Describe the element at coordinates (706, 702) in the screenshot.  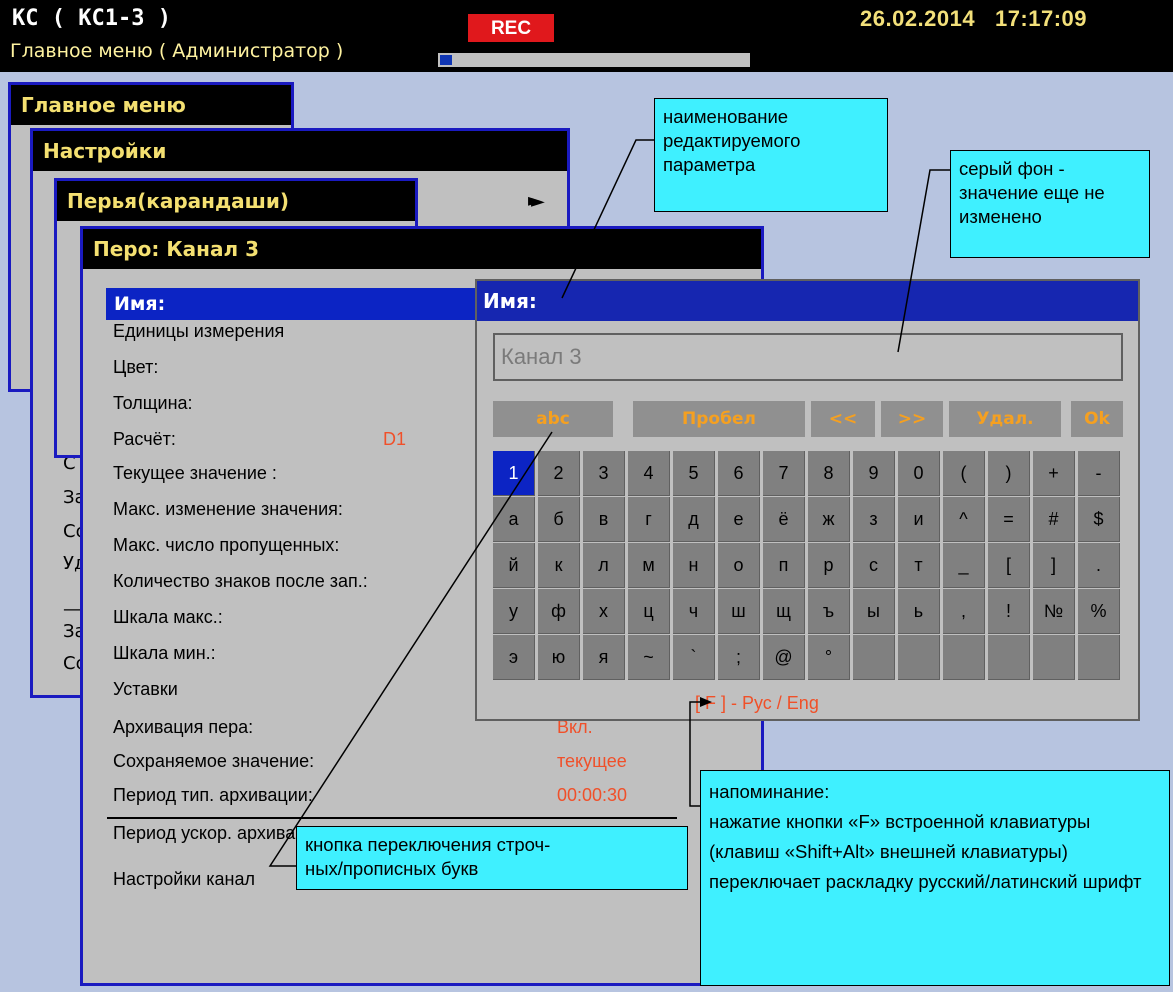
I see `arrowhead-icon` at that location.